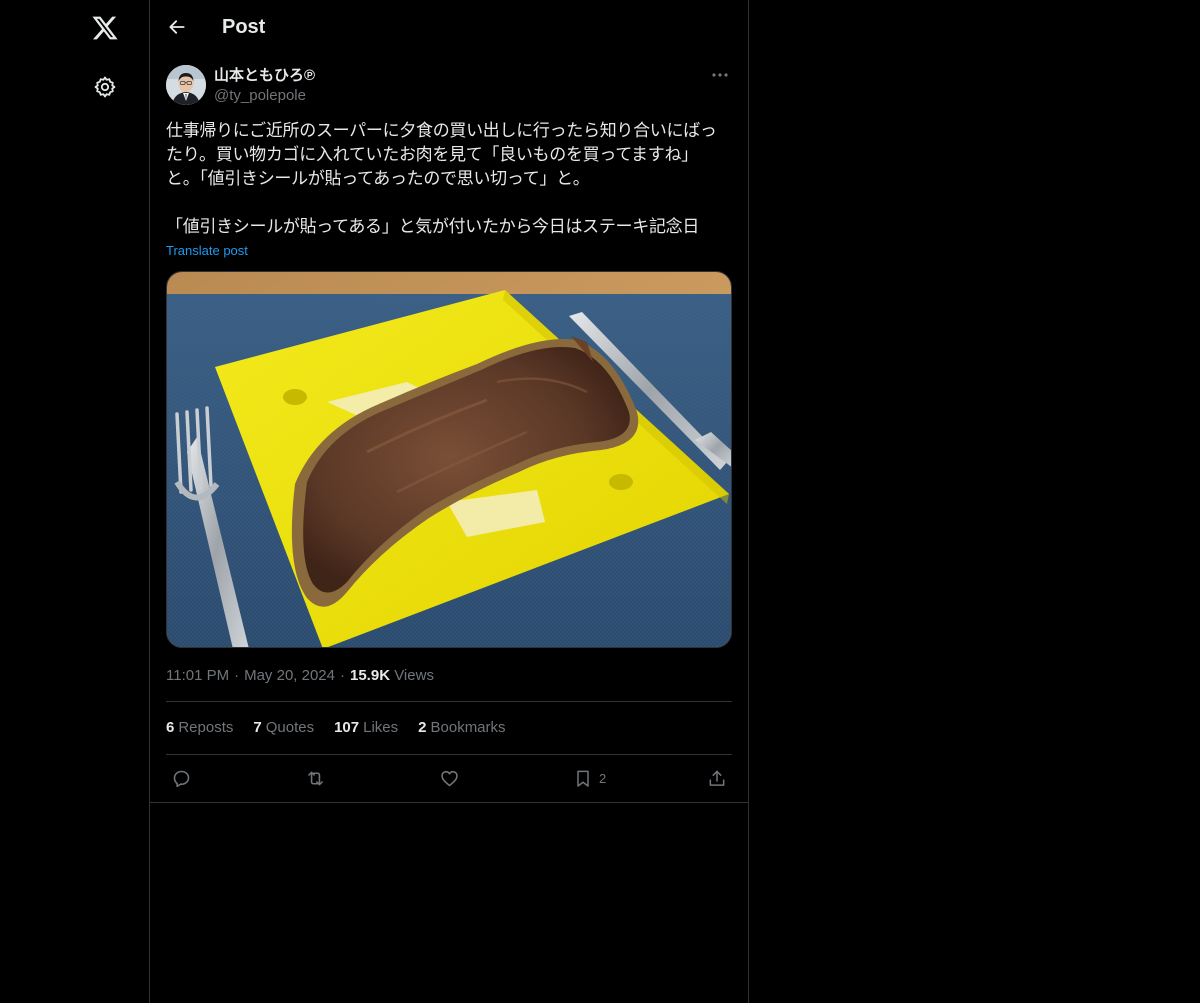 The width and height of the screenshot is (1200, 1003). Describe the element at coordinates (347, 727) in the screenshot. I see `likes-count: 107` at that location.